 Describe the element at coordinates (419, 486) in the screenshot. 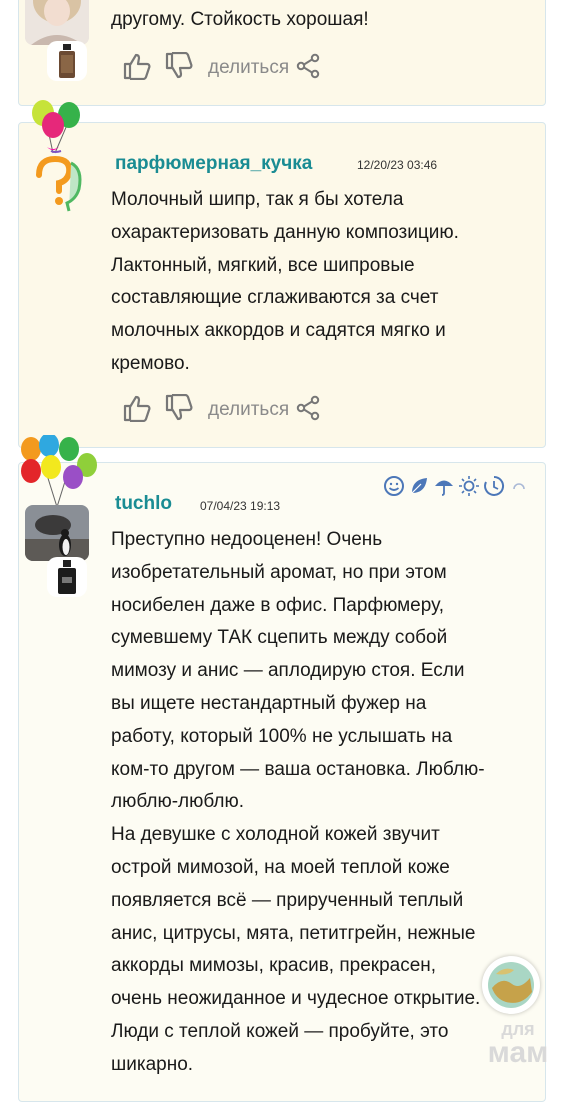

I see `leaf-icon` at that location.